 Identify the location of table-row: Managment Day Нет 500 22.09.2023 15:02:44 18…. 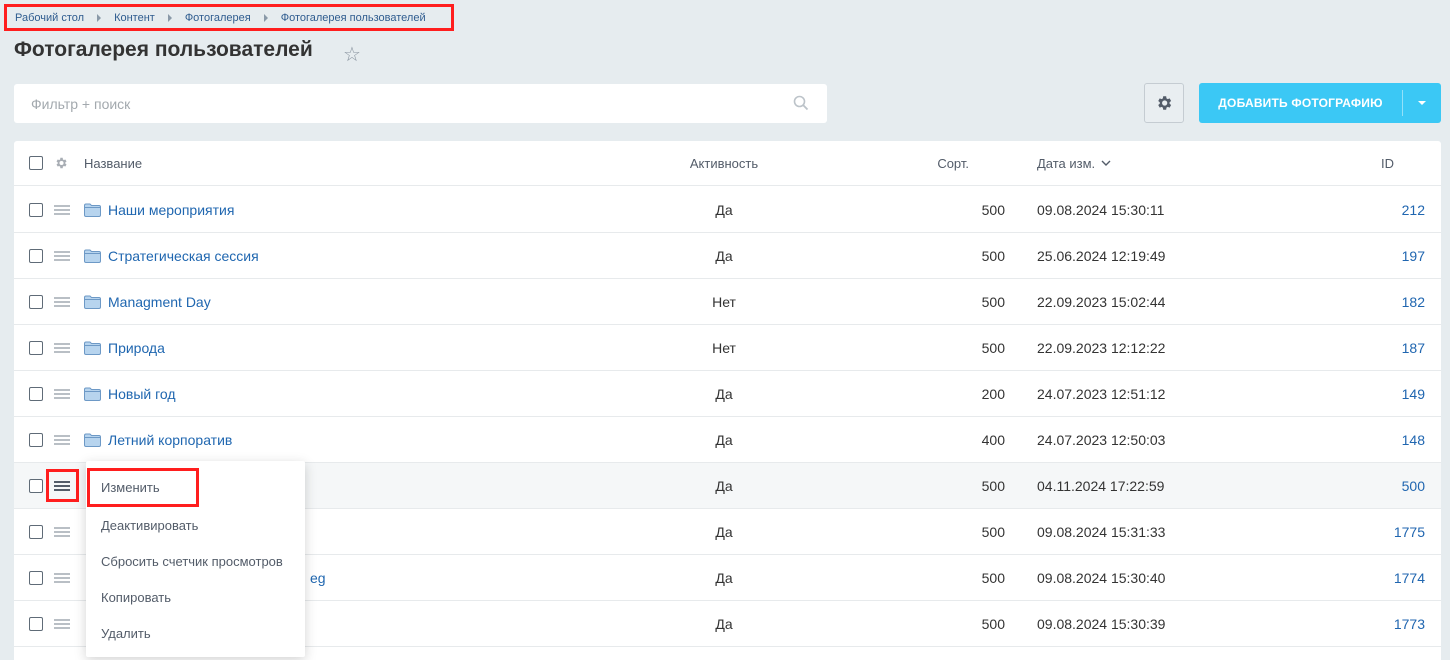
(727, 302).